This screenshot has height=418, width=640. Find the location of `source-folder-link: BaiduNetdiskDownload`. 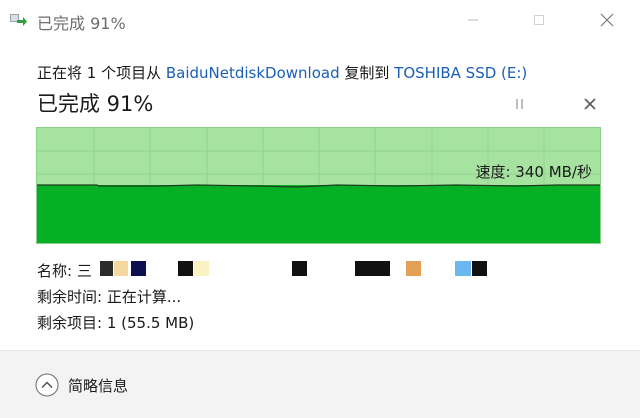

source-folder-link: BaiduNetdiskDownload is located at coordinates (253, 73).